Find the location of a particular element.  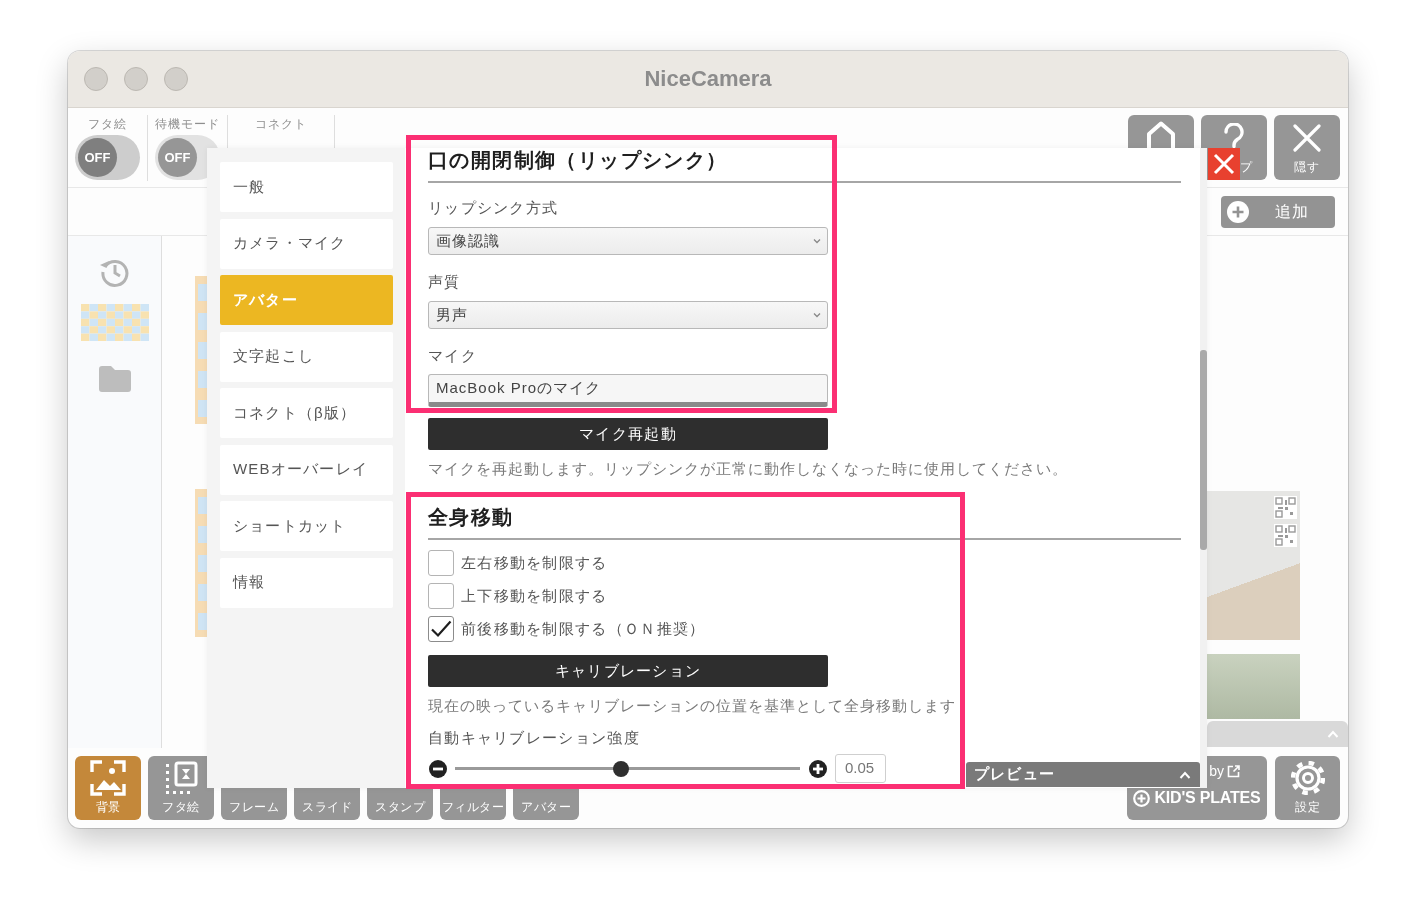

check-icon is located at coordinates (441, 629).